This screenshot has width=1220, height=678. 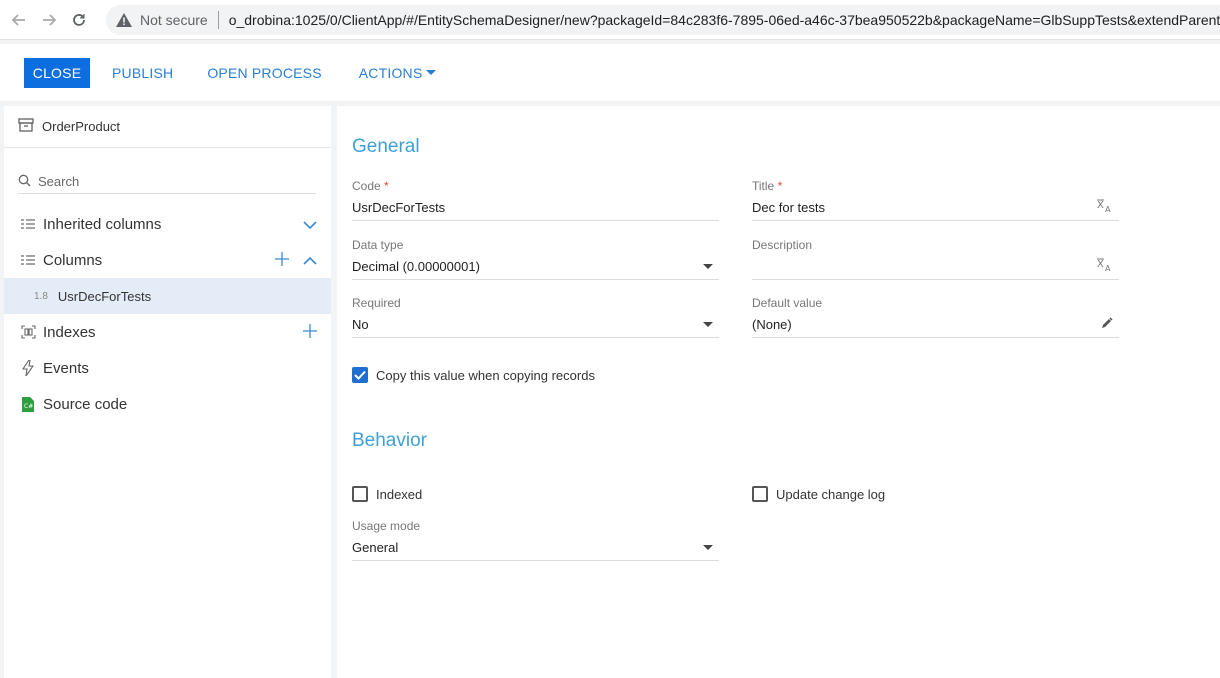 I want to click on actions-menu-button: ACTIONS, so click(x=398, y=73).